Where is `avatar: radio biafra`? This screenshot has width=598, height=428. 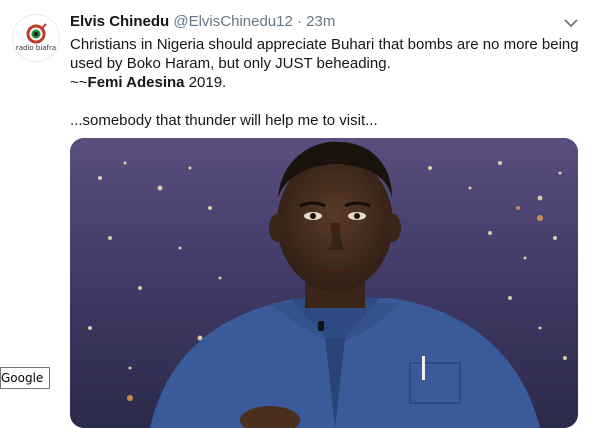 avatar: radio biafra is located at coordinates (36, 38).